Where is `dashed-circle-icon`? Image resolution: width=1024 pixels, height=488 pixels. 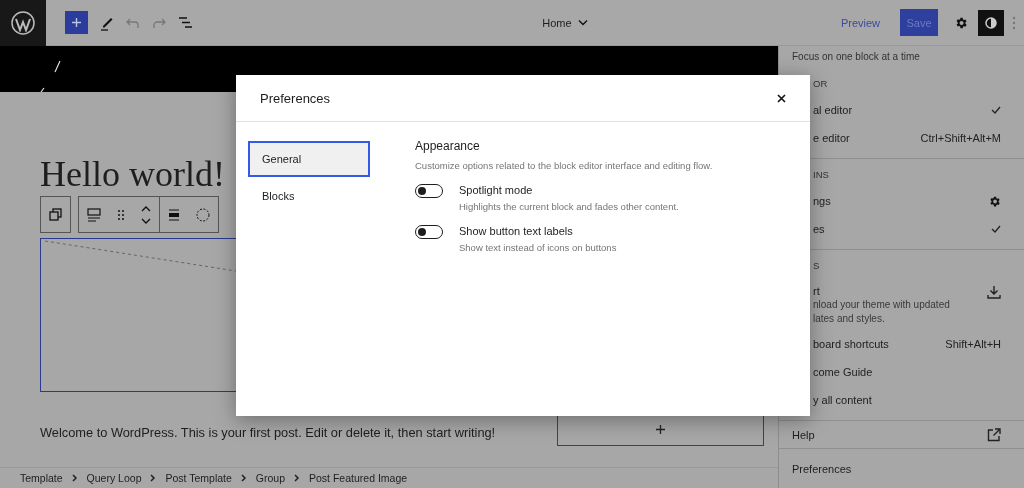
dashed-circle-icon is located at coordinates (203, 214).